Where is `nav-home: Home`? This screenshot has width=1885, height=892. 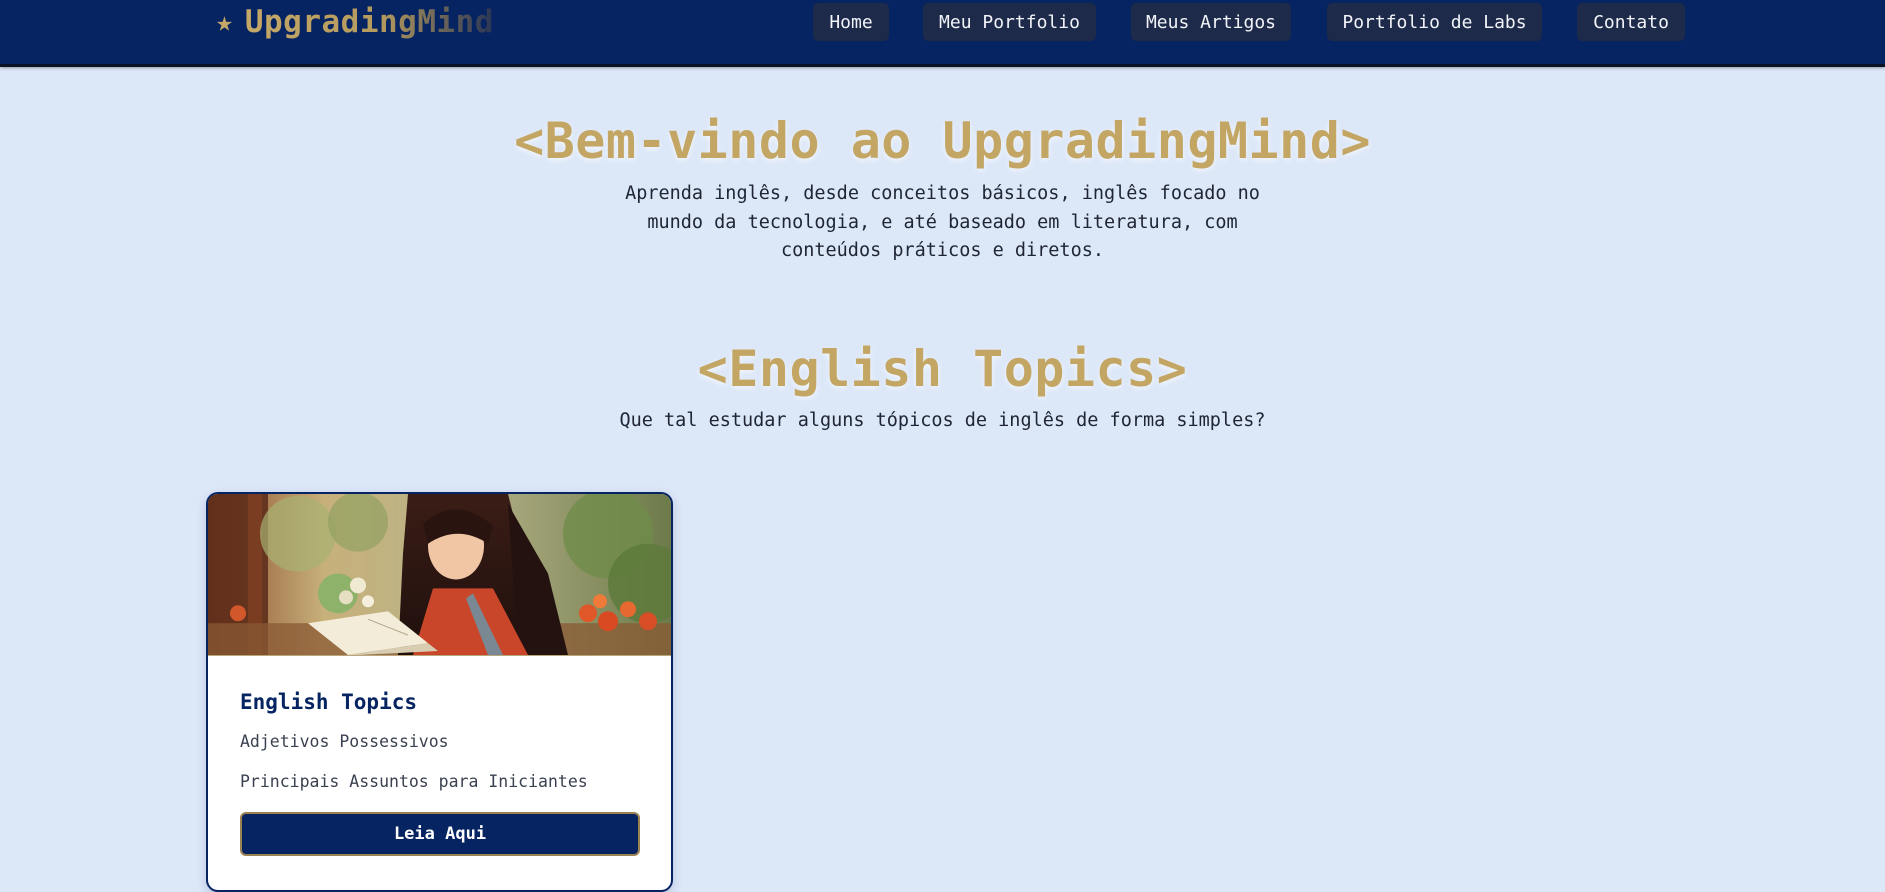
nav-home: Home is located at coordinates (851, 22).